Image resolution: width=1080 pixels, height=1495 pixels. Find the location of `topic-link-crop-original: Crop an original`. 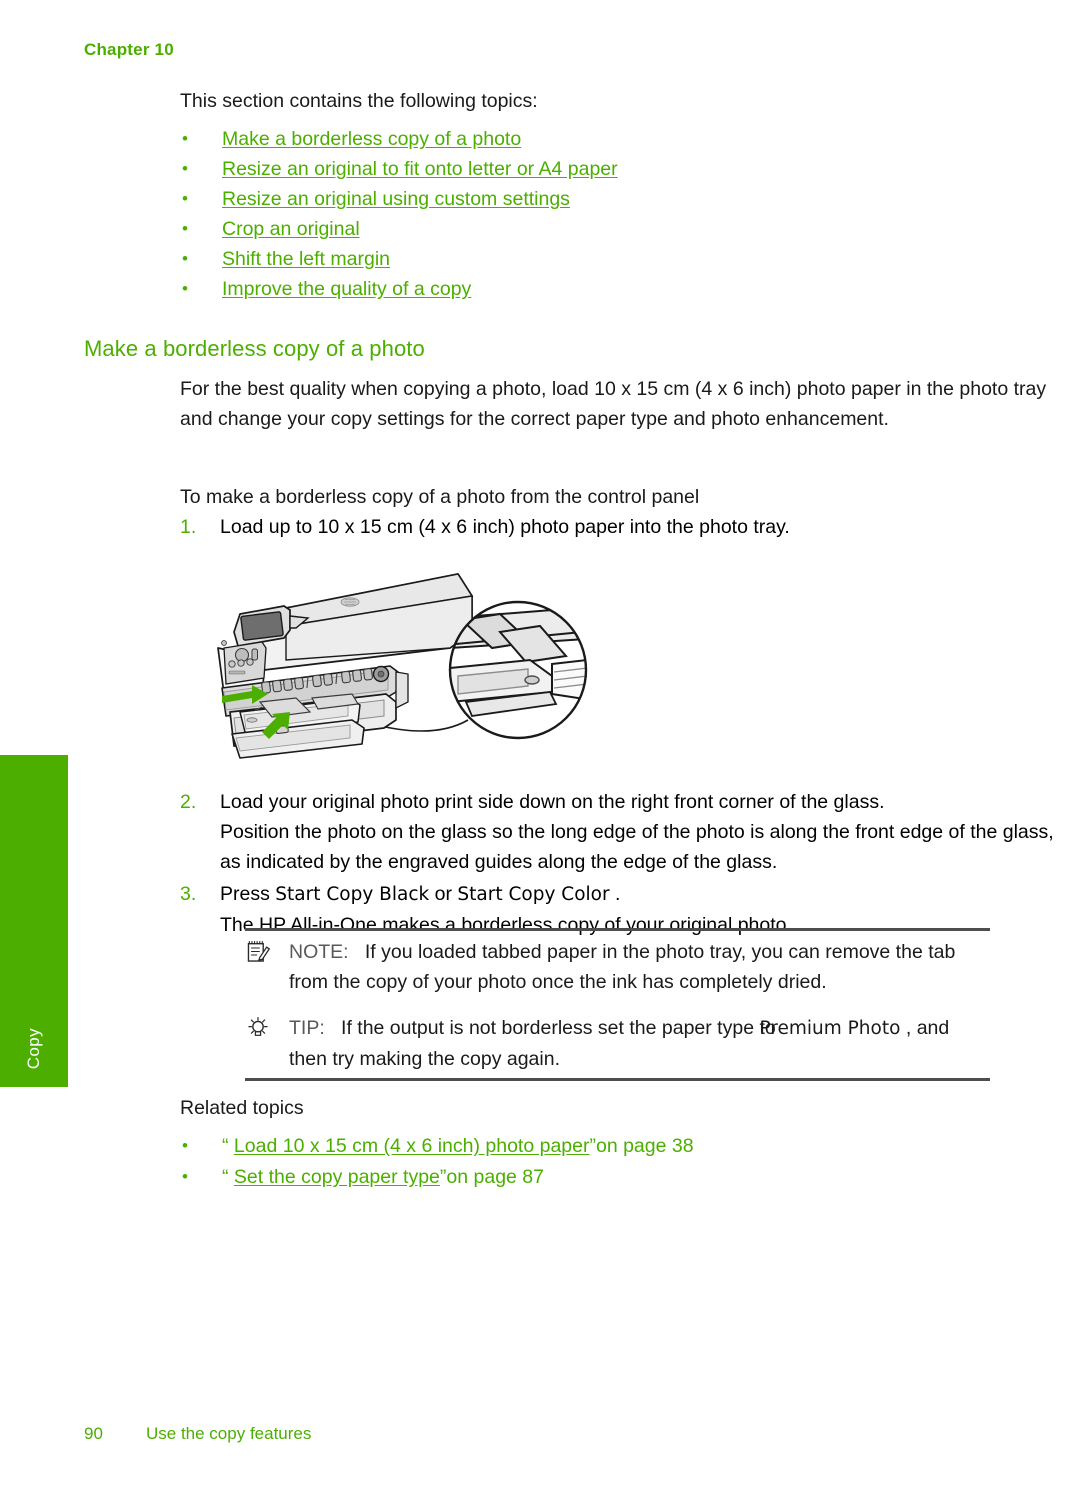

topic-link-crop-original: Crop an original is located at coordinates (291, 229).